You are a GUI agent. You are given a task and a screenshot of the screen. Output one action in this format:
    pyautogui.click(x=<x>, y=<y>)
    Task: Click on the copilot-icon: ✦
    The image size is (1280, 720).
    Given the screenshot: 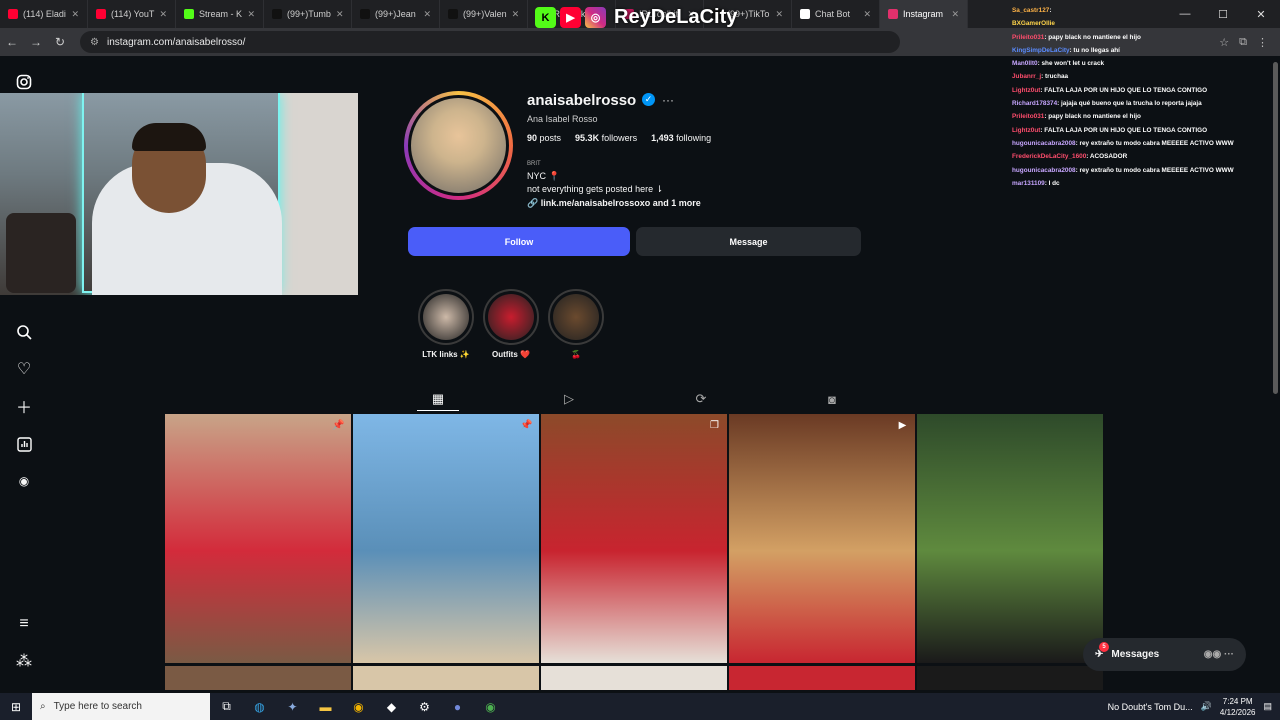 What is the action you would take?
    pyautogui.click(x=292, y=706)
    